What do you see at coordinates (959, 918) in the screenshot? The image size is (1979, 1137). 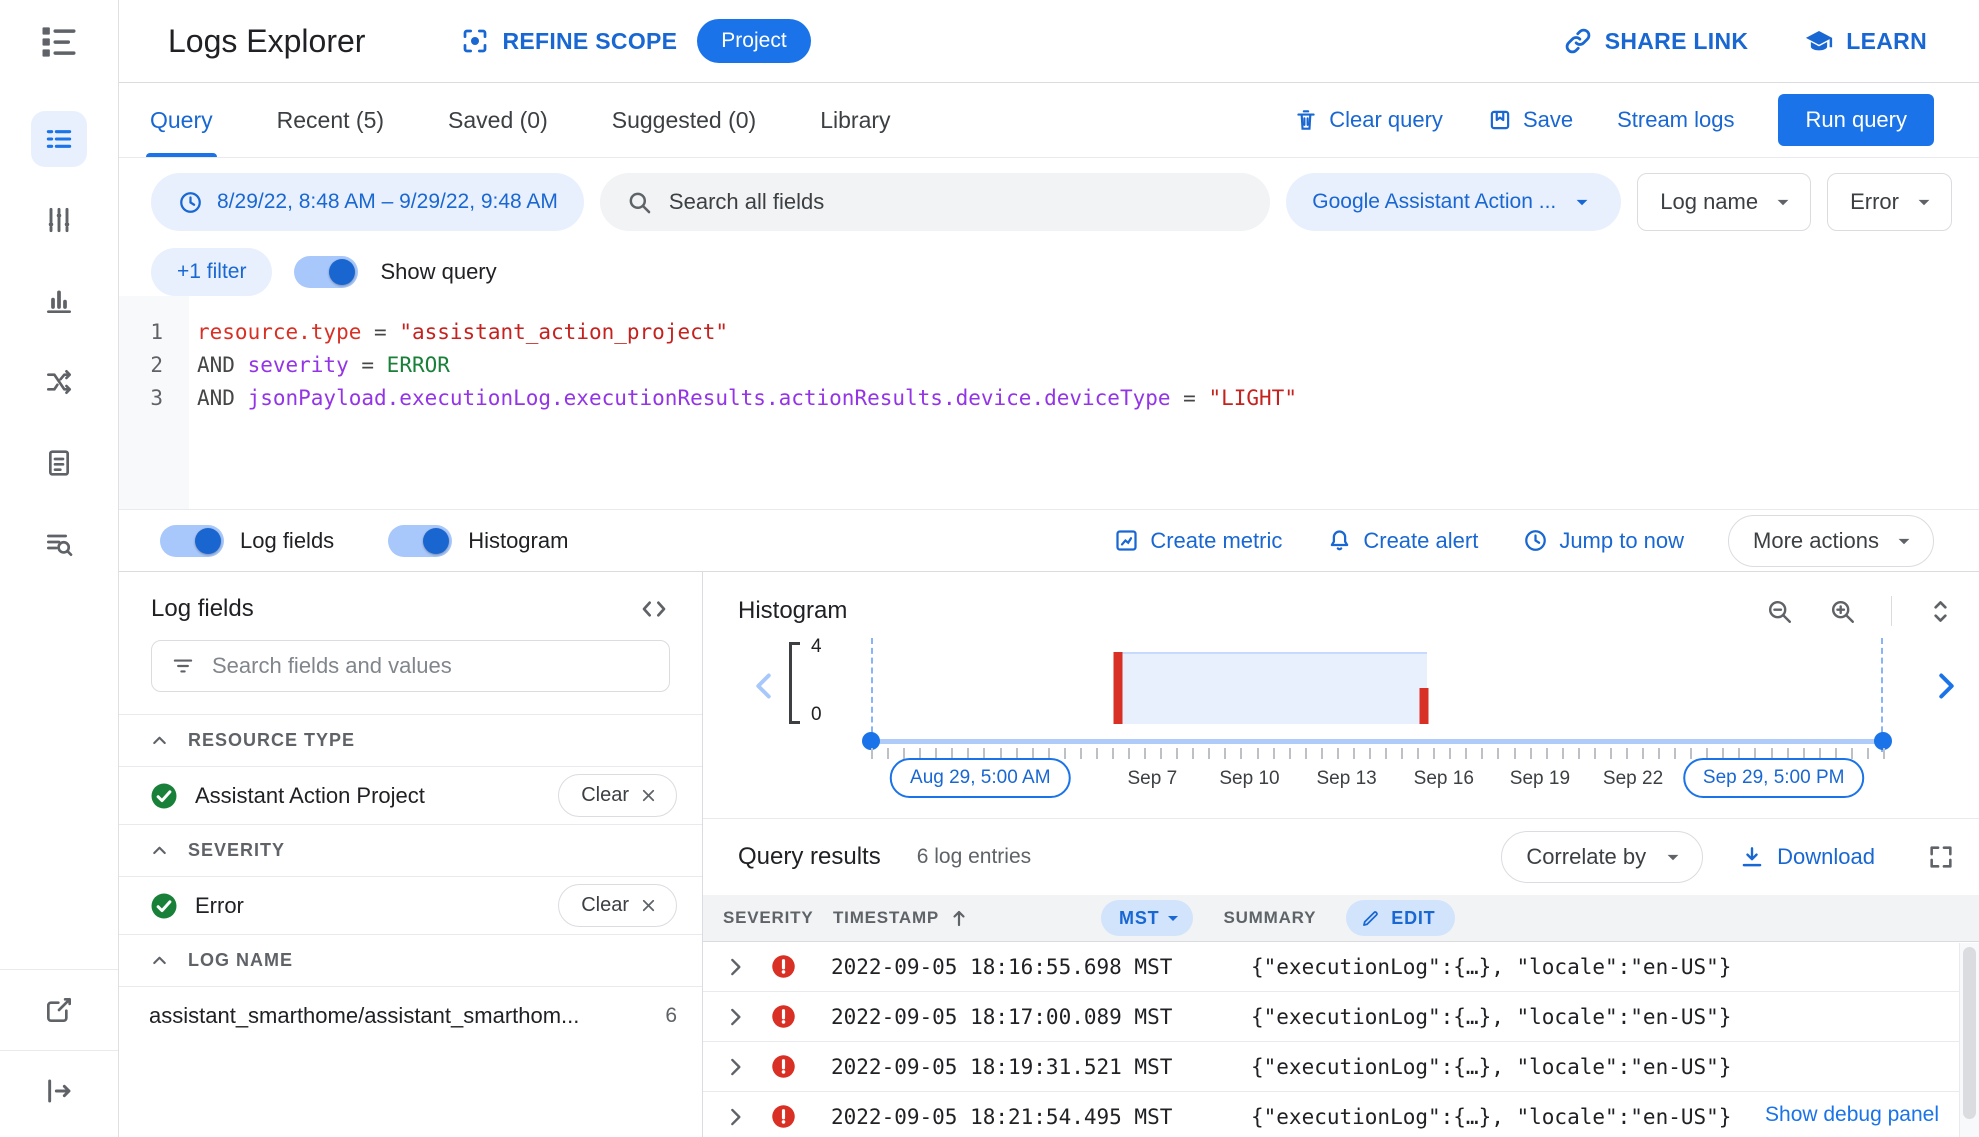 I see `sort-ascending-icon` at bounding box center [959, 918].